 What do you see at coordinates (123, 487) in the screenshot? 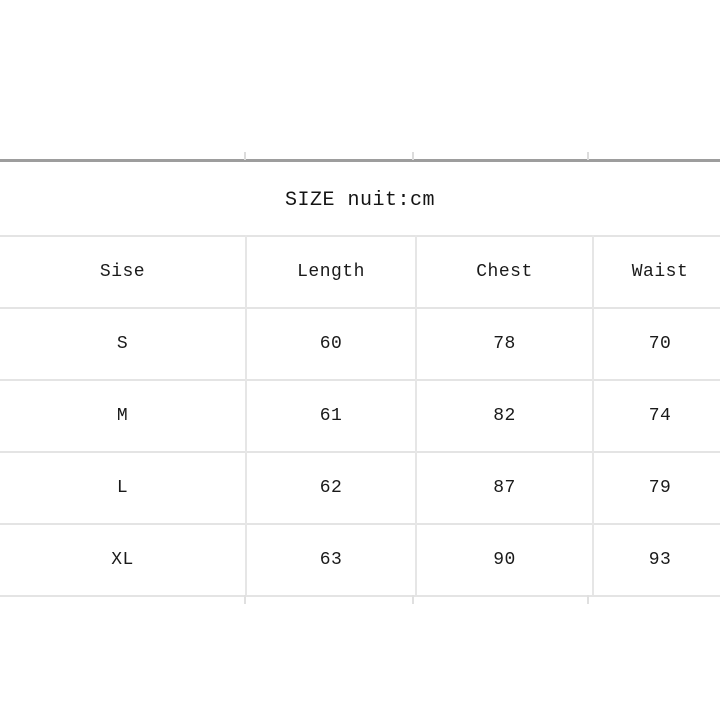
I see `cell-size: L` at bounding box center [123, 487].